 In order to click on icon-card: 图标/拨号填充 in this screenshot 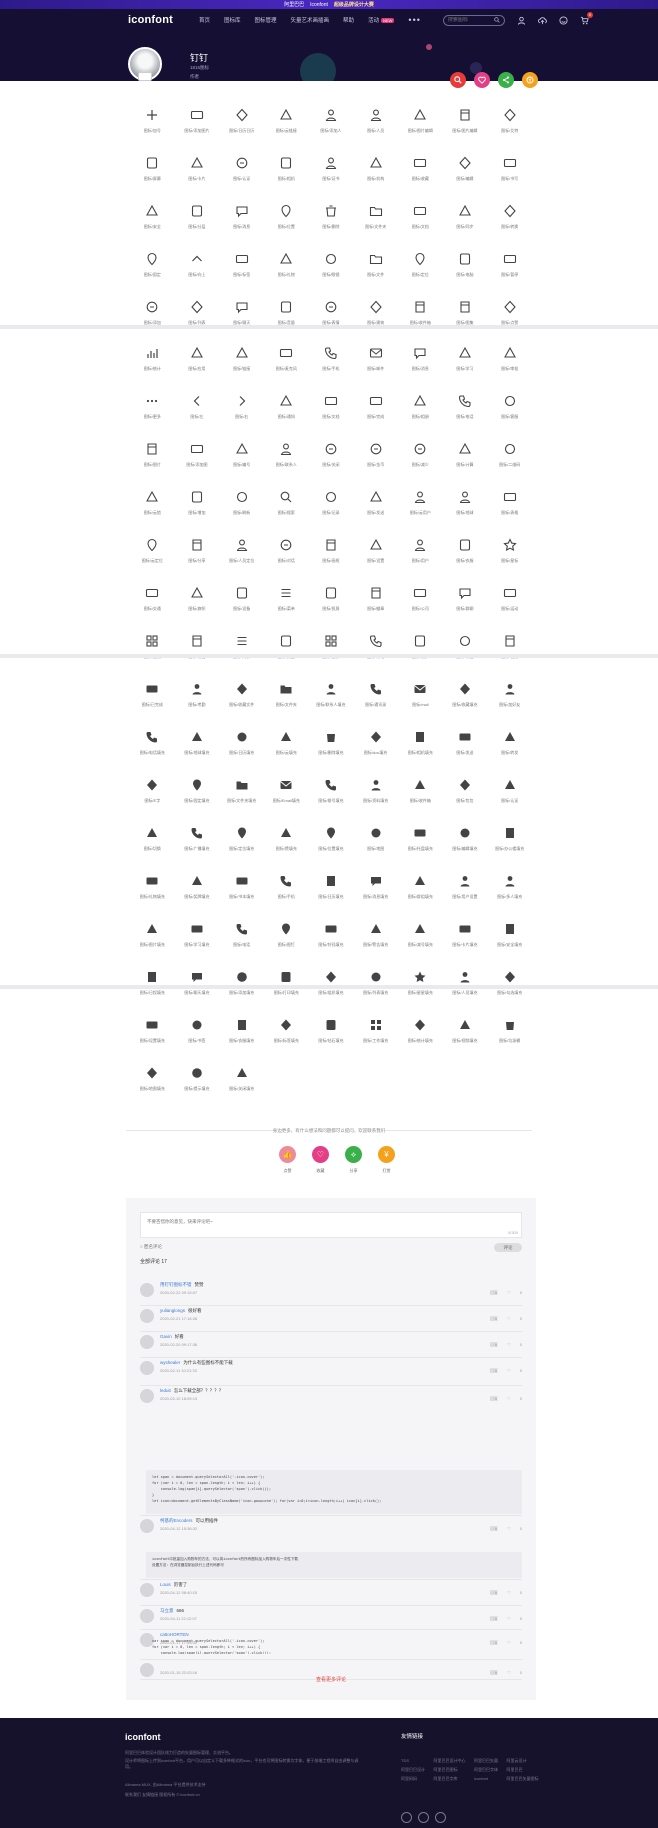, I will do `click(331, 790)`.